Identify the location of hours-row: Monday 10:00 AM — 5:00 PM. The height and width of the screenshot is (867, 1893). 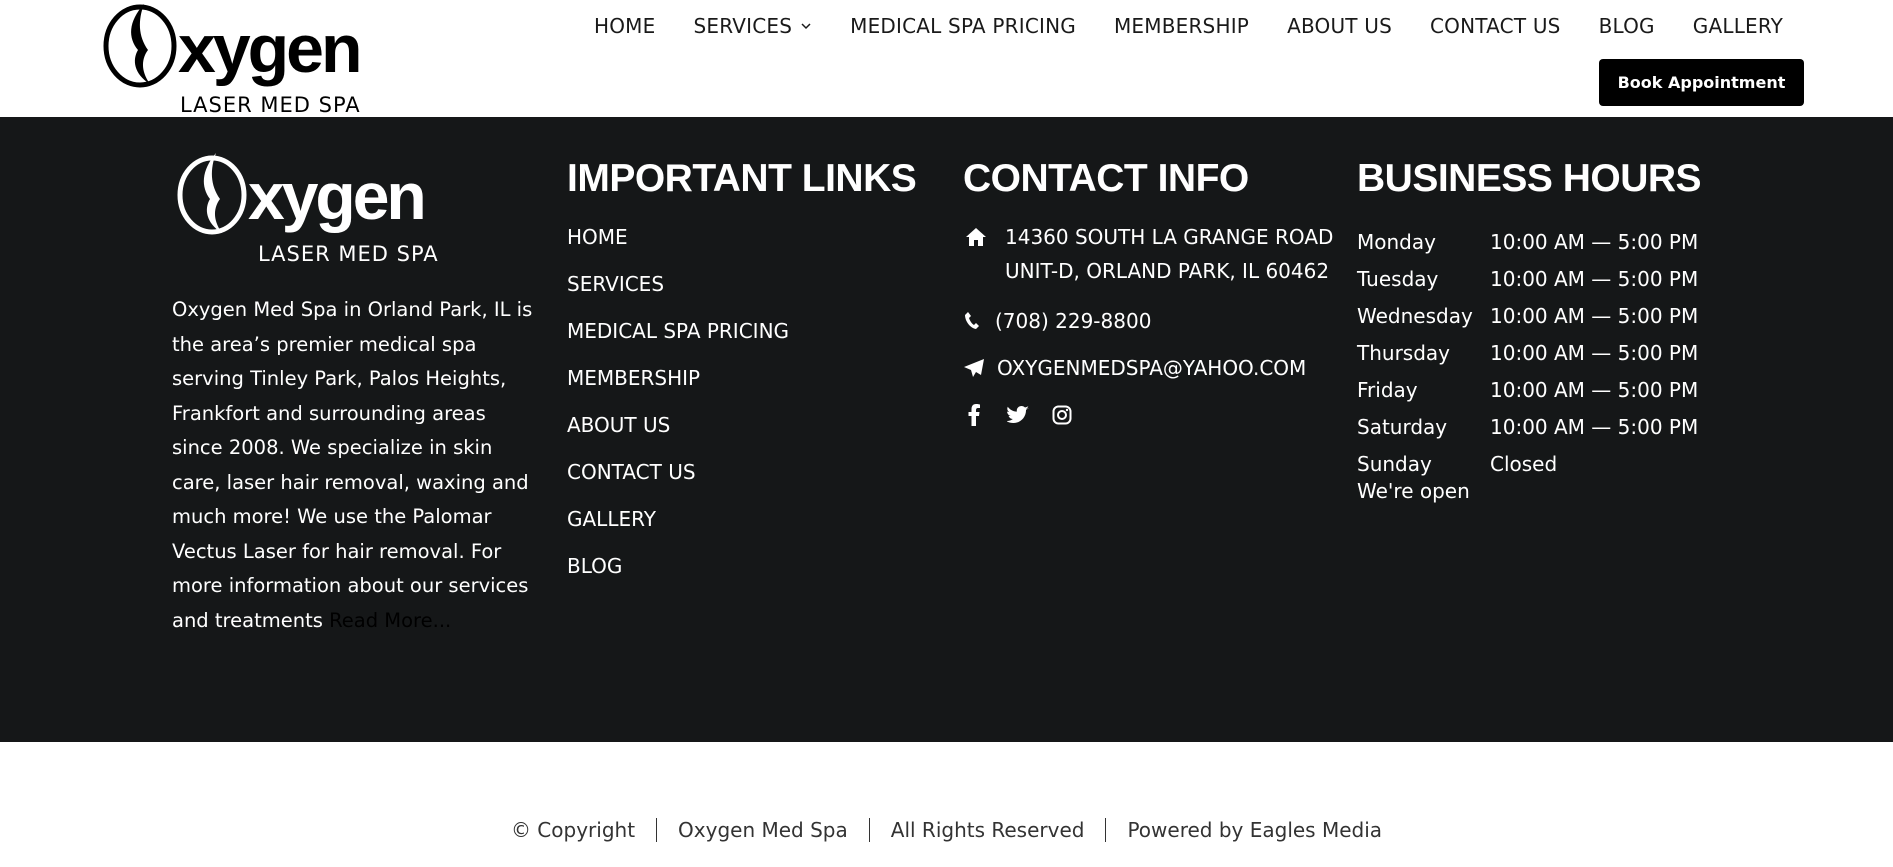
(1527, 241).